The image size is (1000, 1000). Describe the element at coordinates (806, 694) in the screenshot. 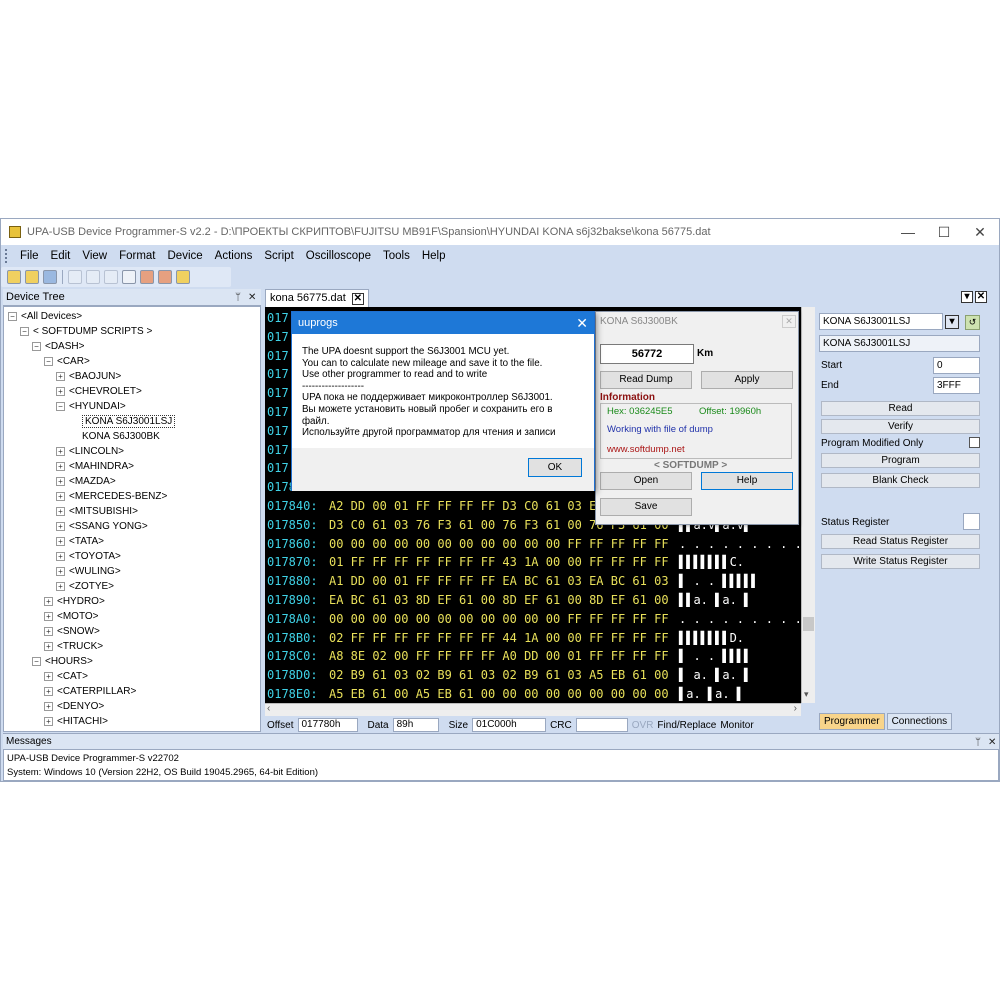

I see `scroll-down-icon: ▾` at that location.